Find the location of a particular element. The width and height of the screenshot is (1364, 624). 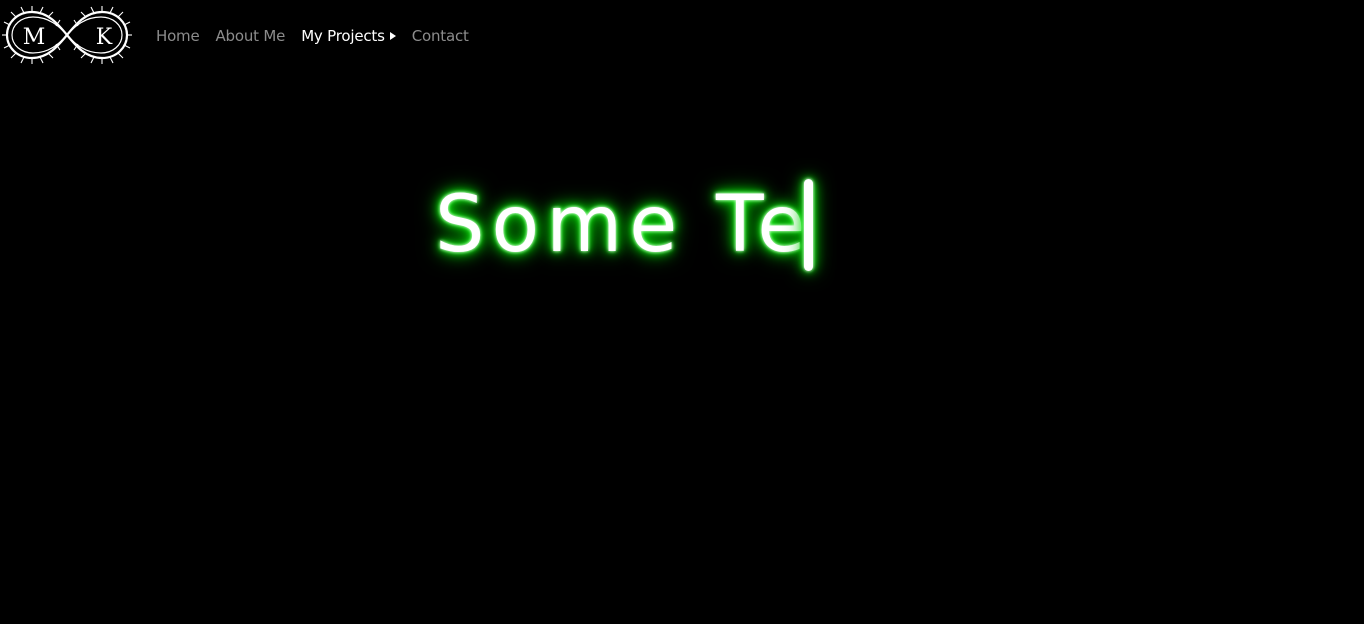

logo-letter-m: M is located at coordinates (34, 37).